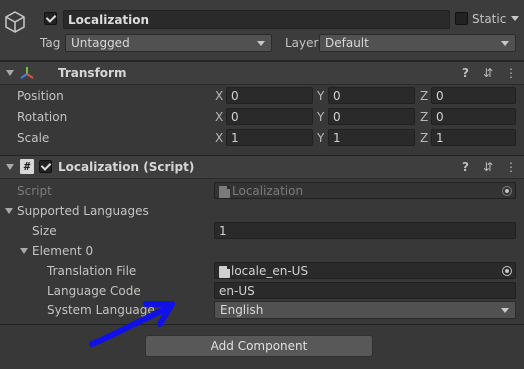 Image resolution: width=524 pixels, height=369 pixels. What do you see at coordinates (256, 19) in the screenshot?
I see `gameobject-name-field: Localization` at bounding box center [256, 19].